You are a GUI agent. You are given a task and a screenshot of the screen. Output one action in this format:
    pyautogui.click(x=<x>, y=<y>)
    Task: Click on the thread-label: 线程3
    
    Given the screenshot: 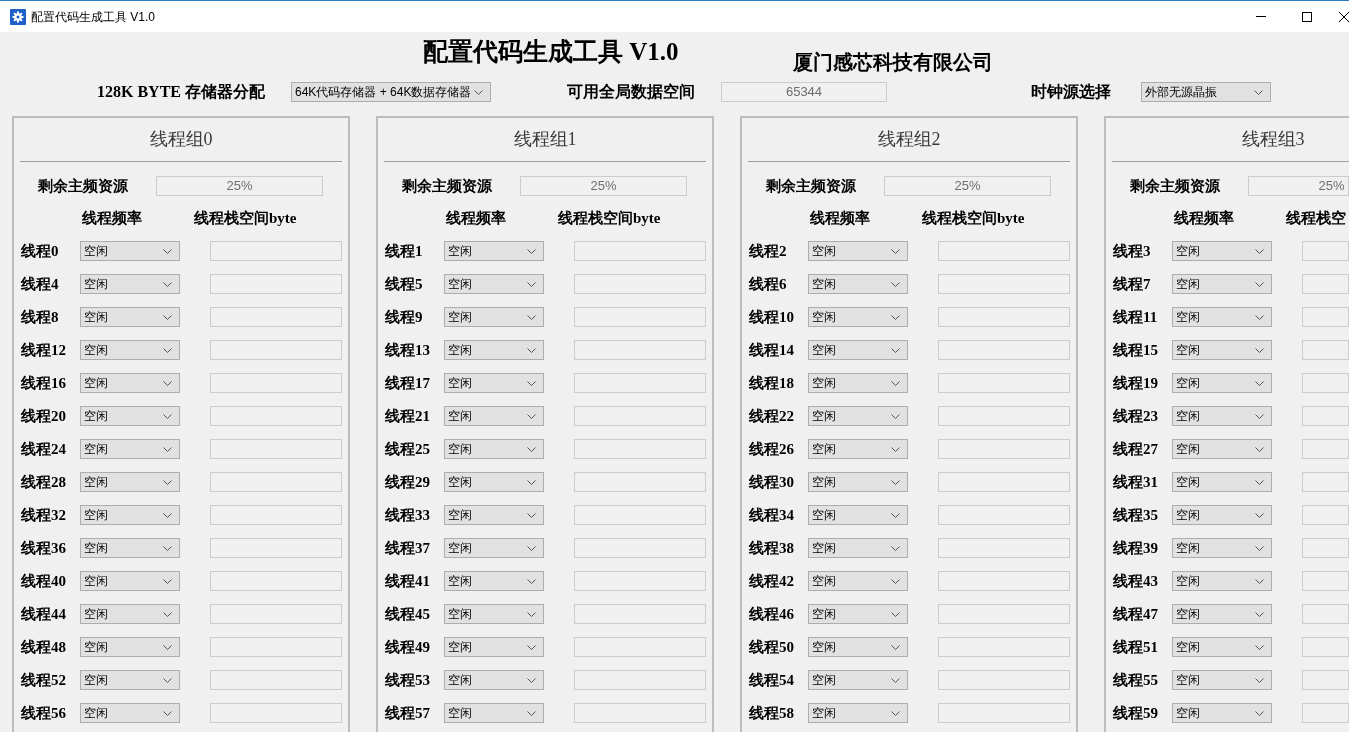 What is the action you would take?
    pyautogui.click(x=1132, y=251)
    